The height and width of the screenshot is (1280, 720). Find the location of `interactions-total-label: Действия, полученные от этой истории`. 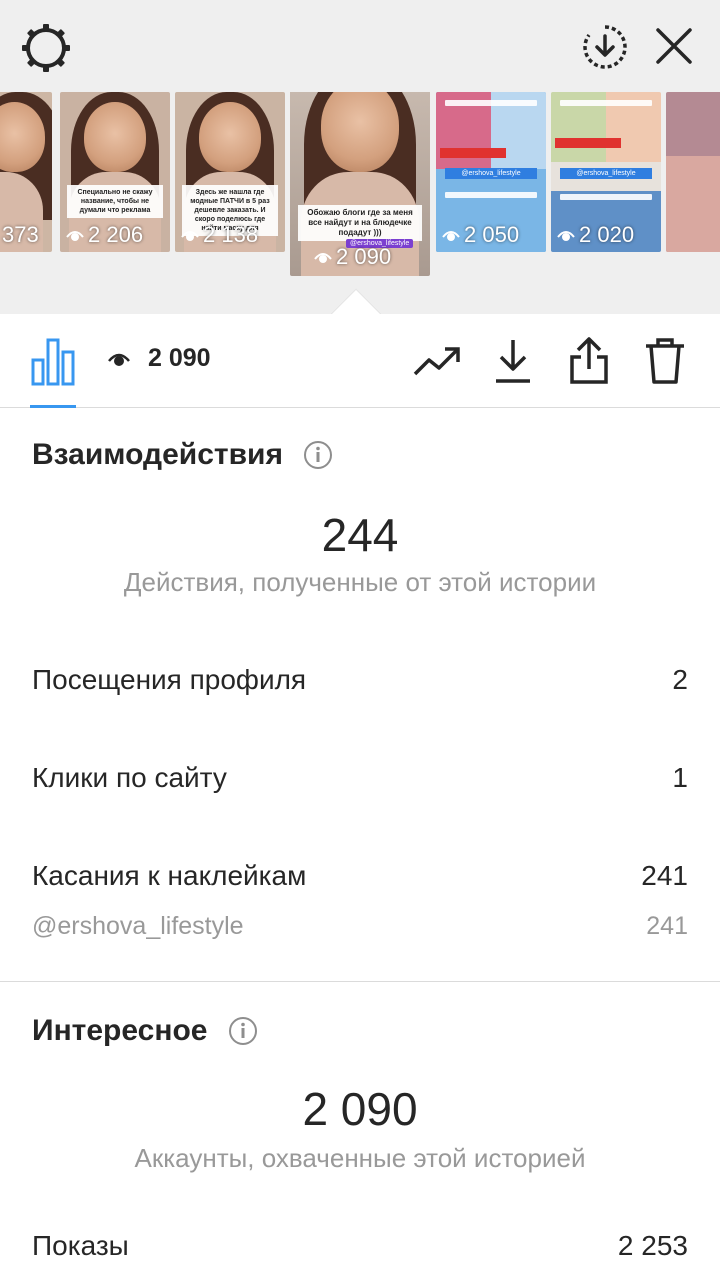

interactions-total-label: Действия, полученные от этой истории is located at coordinates (360, 582).